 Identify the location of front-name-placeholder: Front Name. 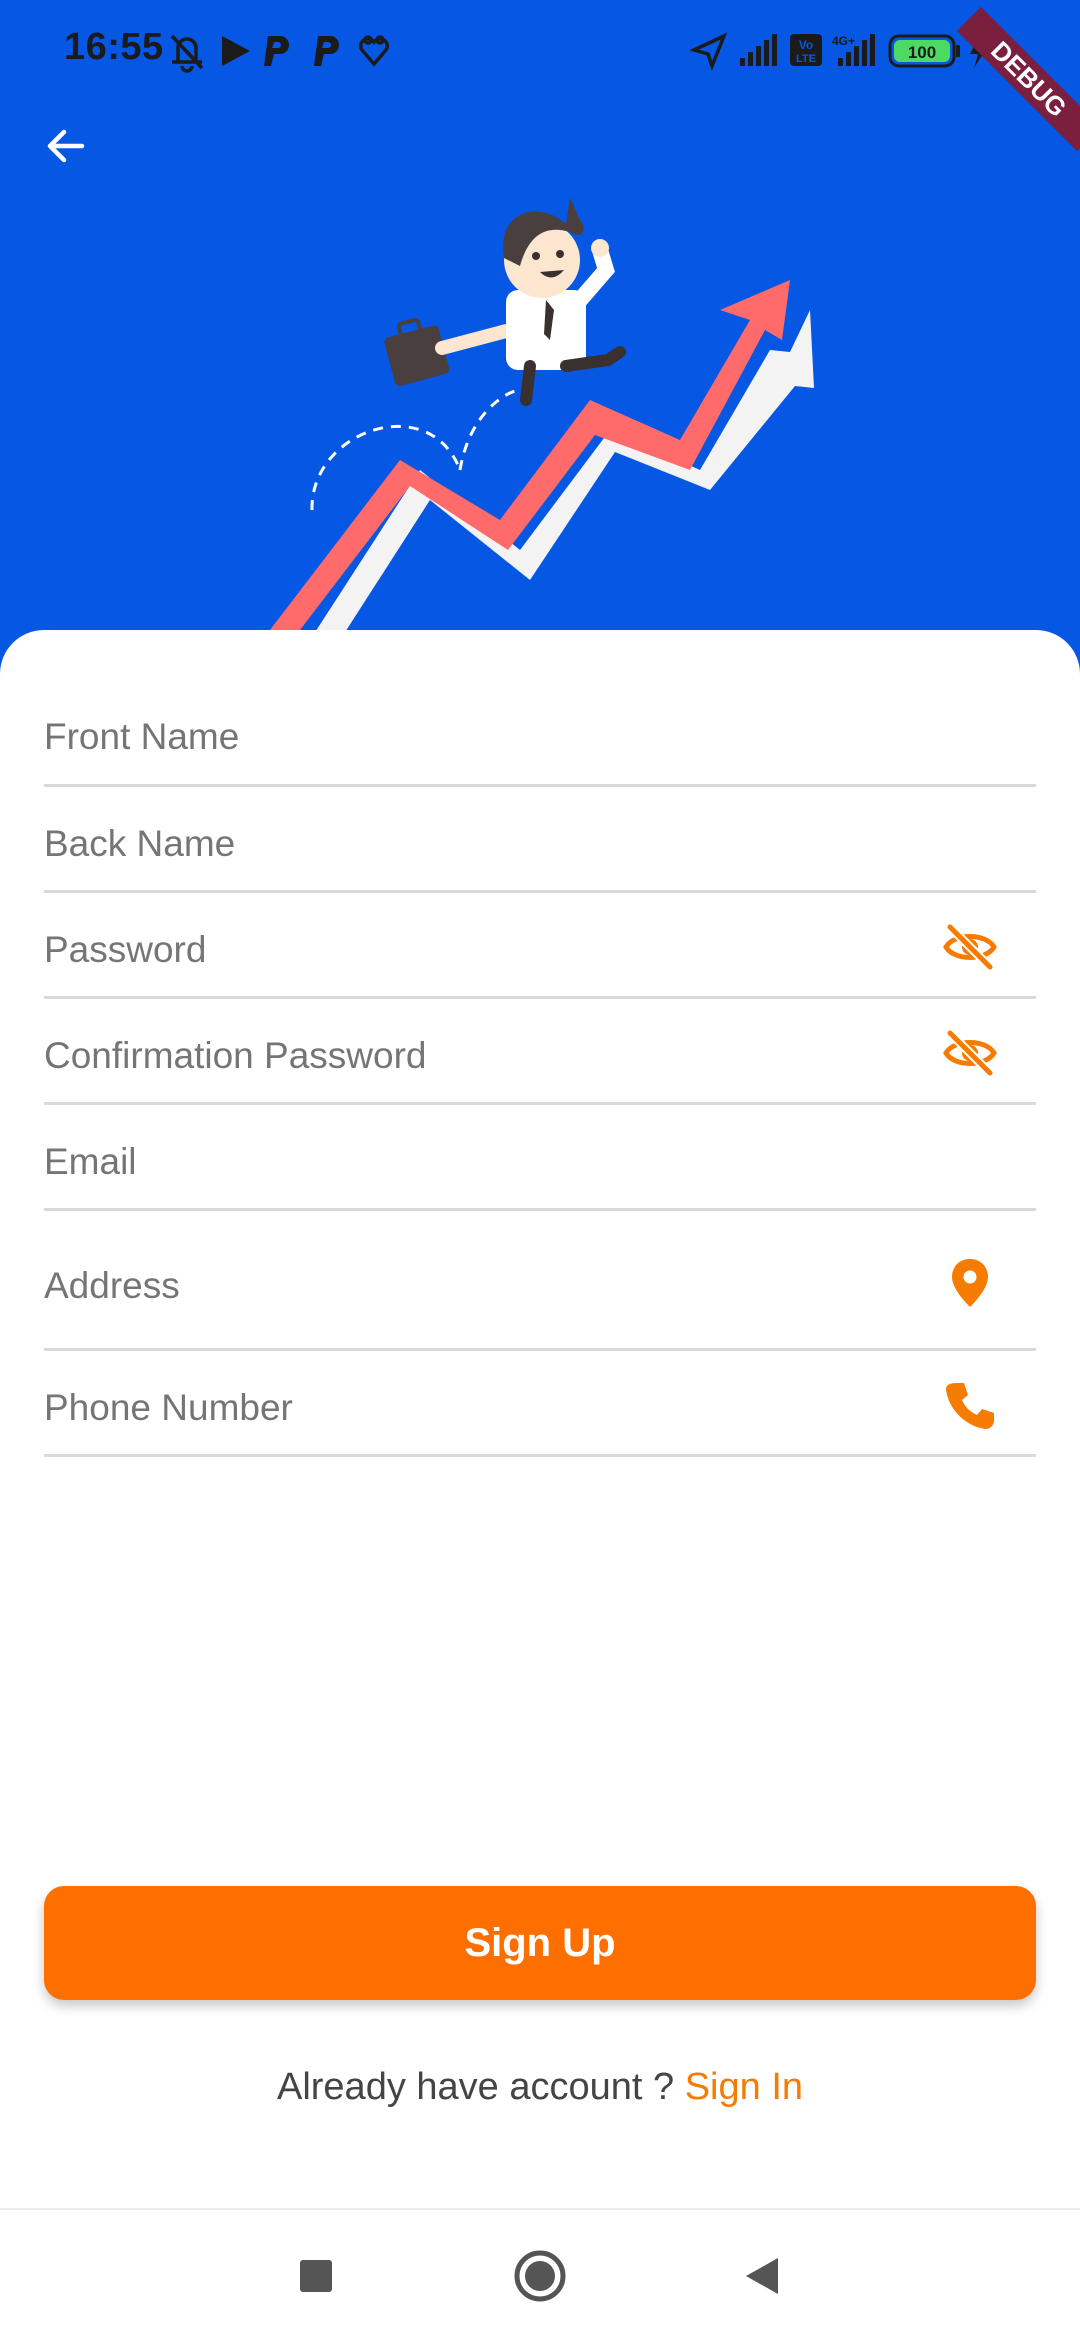
(142, 736).